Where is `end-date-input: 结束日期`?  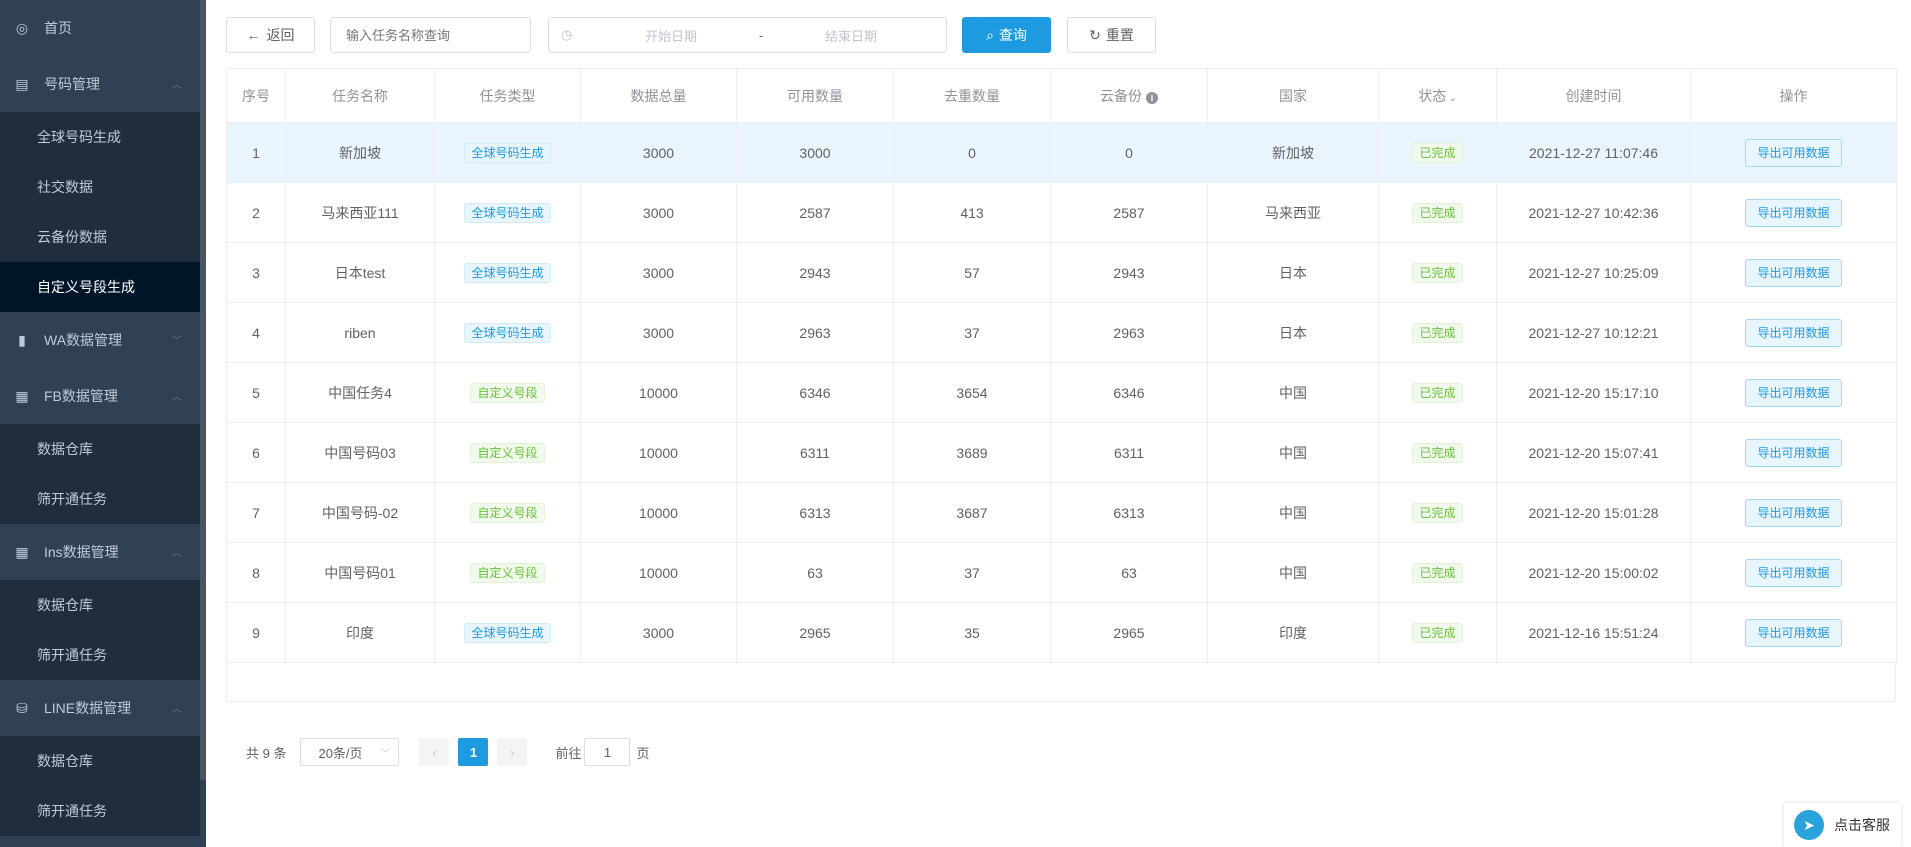
end-date-input: 结束日期 is located at coordinates (851, 35).